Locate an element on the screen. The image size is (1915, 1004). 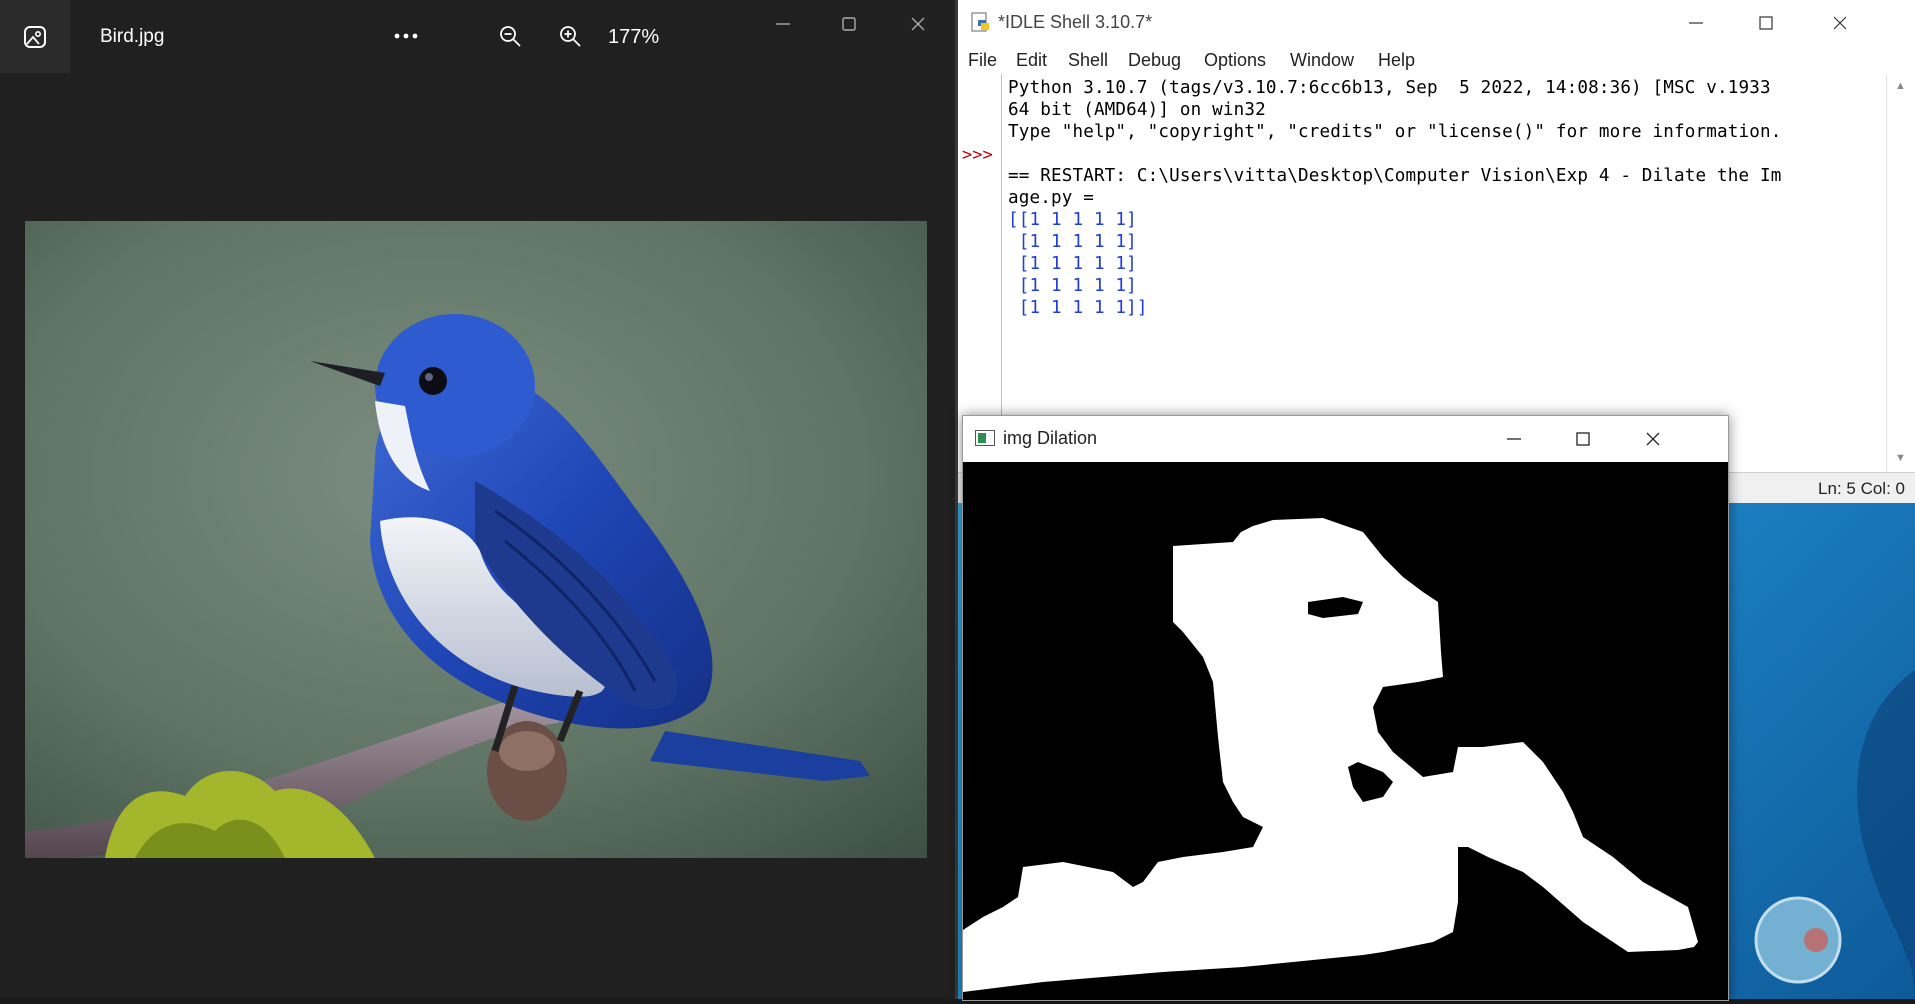
photos-minimize-button is located at coordinates (783, 24).